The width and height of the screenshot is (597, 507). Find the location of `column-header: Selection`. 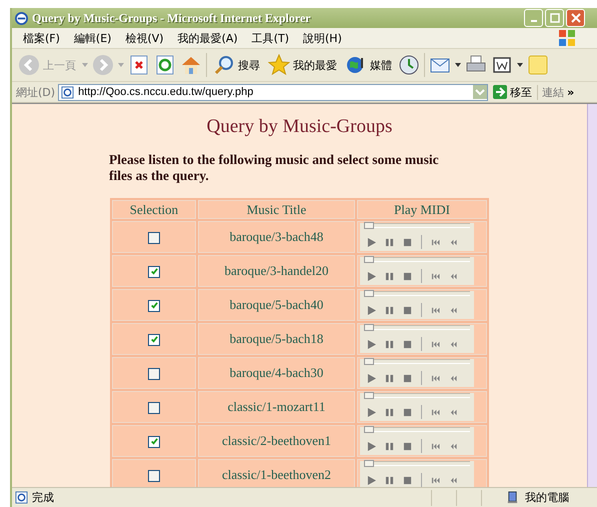

column-header: Selection is located at coordinates (154, 209).